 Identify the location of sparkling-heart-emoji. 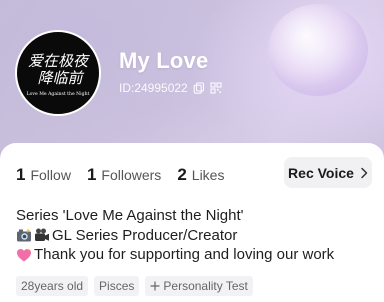
(24, 254).